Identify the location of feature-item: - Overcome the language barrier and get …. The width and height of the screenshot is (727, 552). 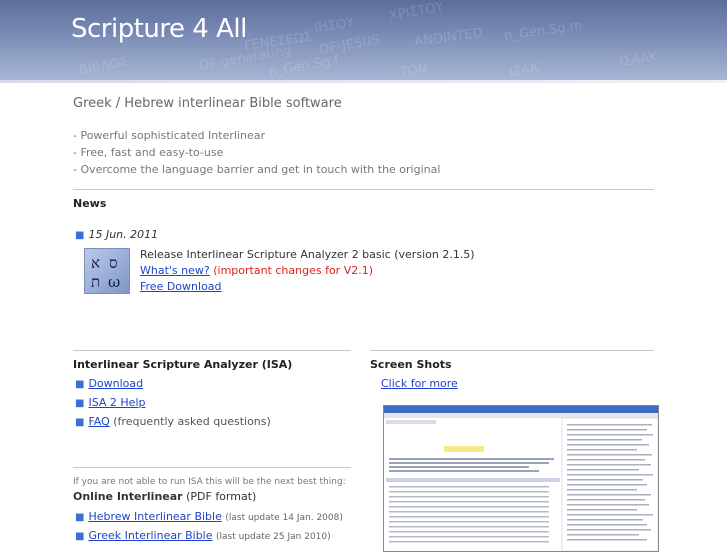
(257, 169).